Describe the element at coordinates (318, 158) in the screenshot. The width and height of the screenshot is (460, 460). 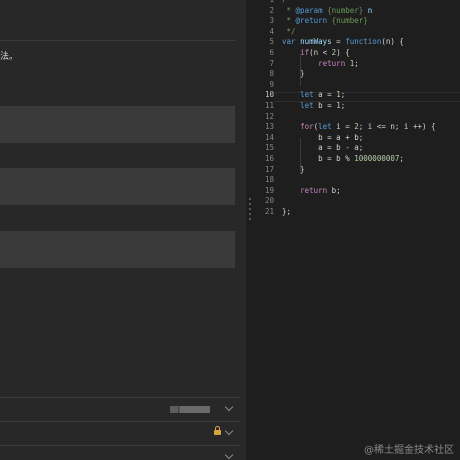
I see `code-token: b = b %` at that location.